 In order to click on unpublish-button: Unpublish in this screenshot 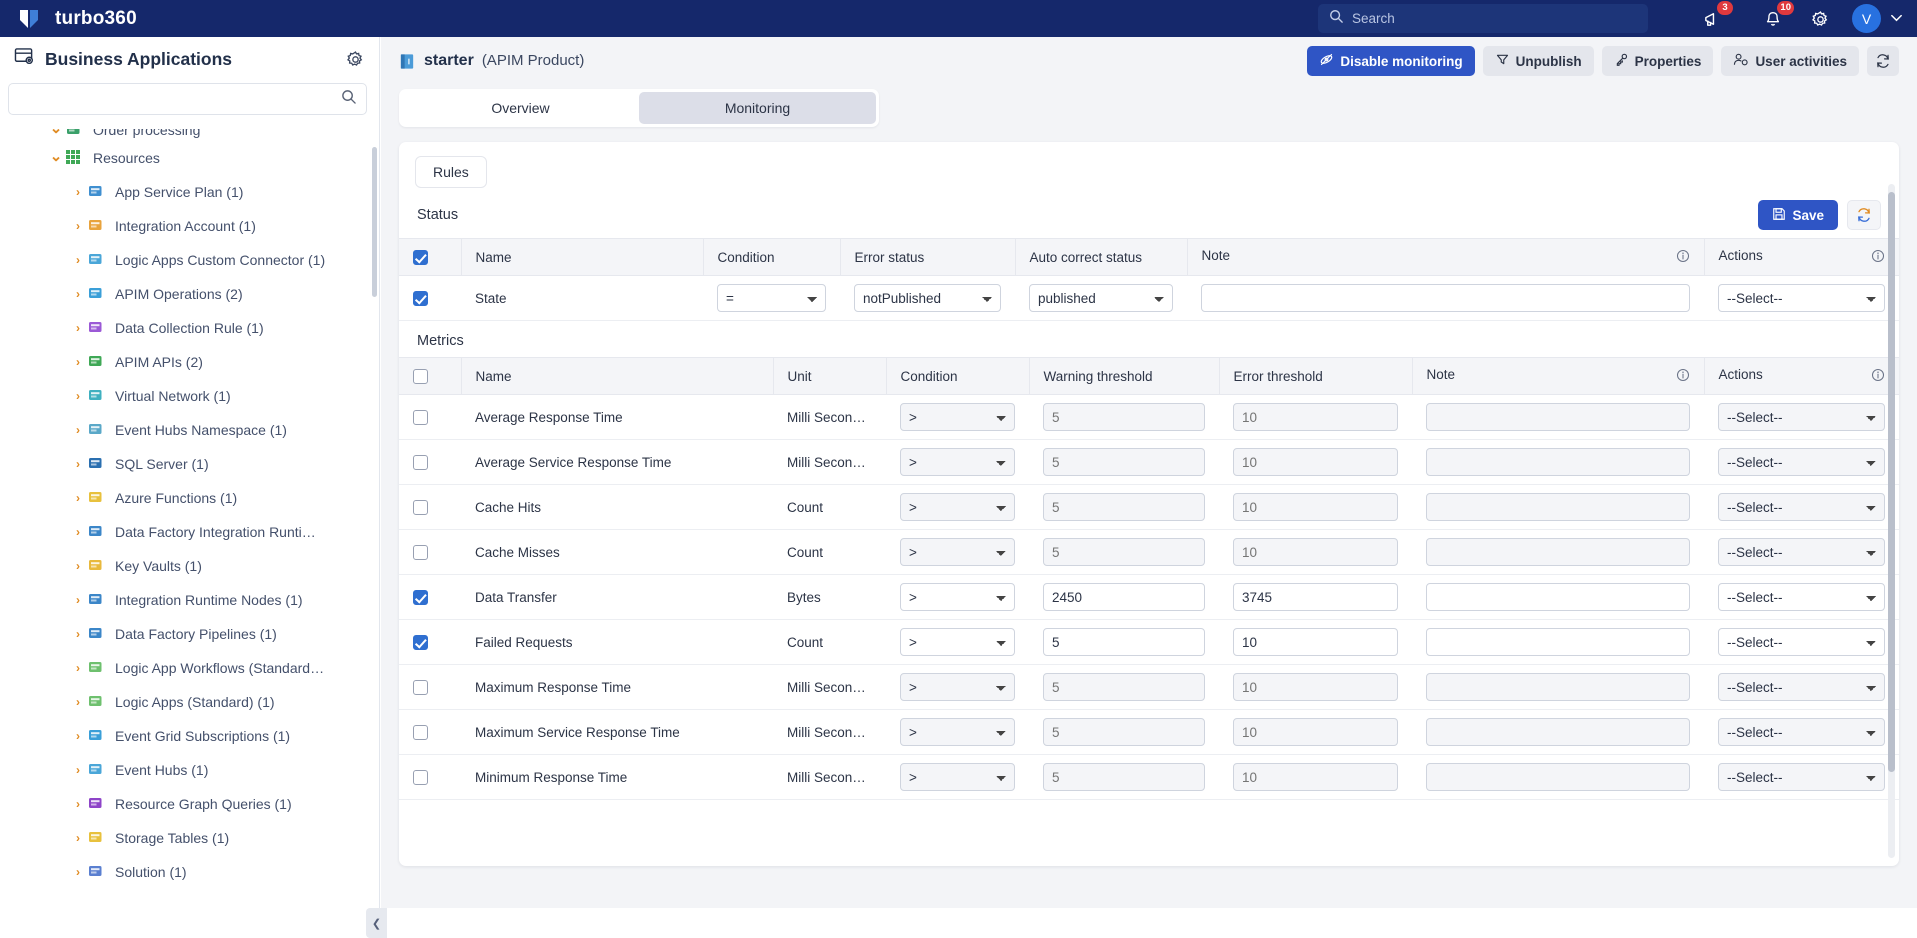, I will do `click(1538, 61)`.